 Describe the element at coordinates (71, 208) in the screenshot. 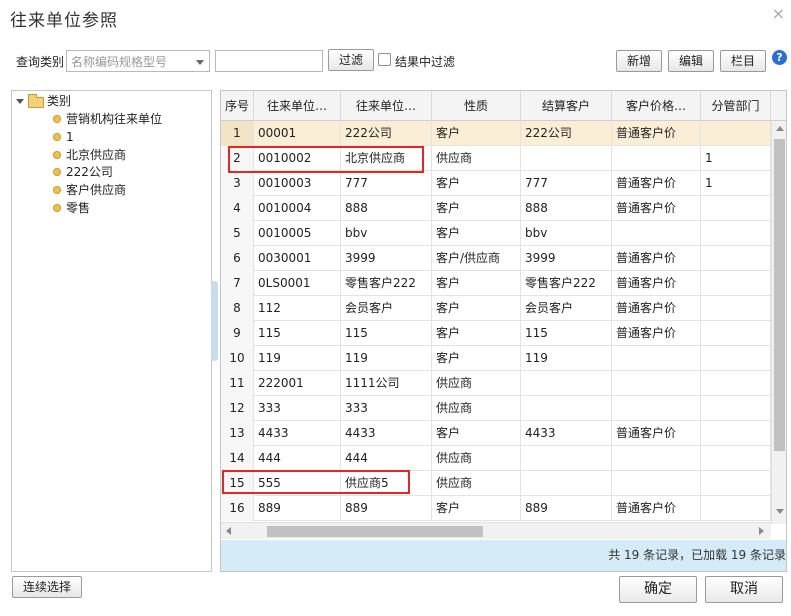

I see `tree-item: 零售` at that location.